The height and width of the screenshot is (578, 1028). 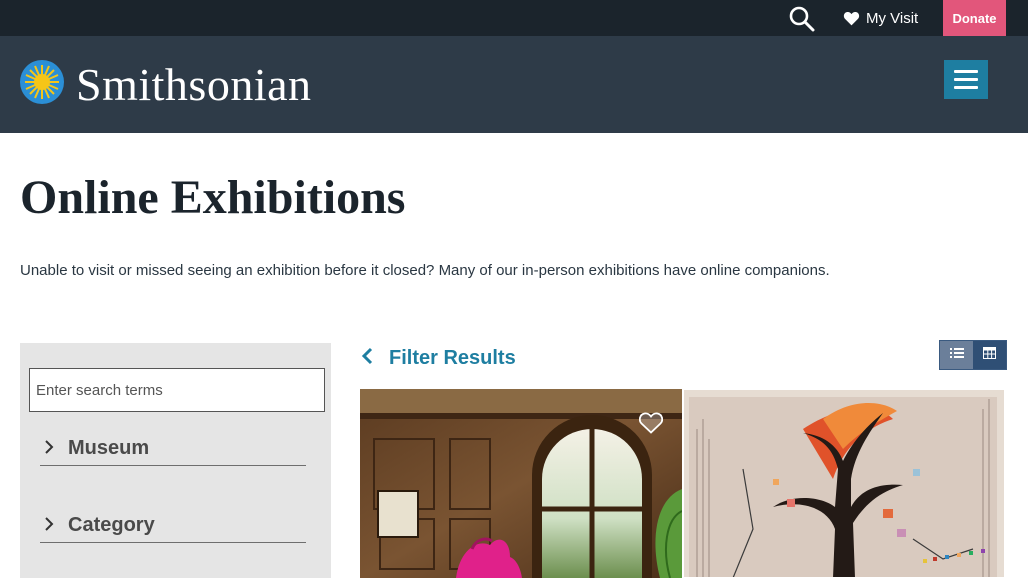 I want to click on list-view-button, so click(x=956, y=355).